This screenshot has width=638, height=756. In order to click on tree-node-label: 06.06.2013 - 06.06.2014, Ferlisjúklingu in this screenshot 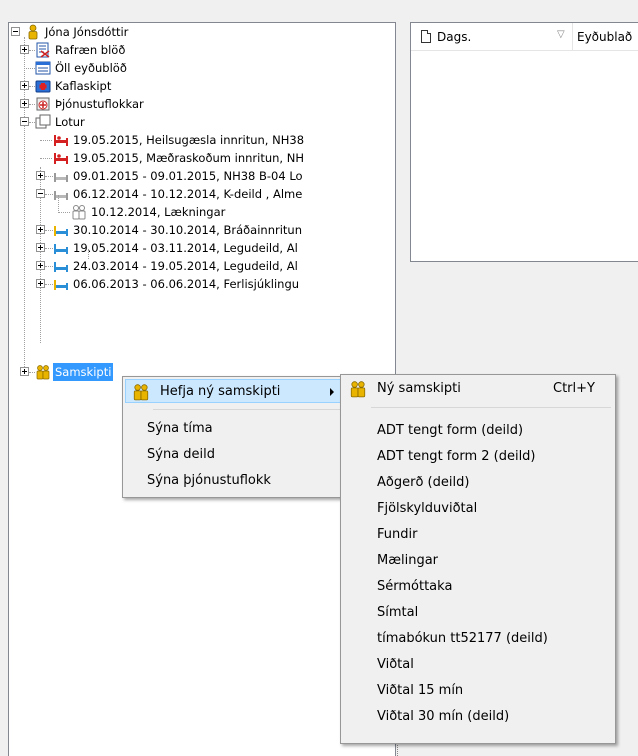, I will do `click(186, 284)`.